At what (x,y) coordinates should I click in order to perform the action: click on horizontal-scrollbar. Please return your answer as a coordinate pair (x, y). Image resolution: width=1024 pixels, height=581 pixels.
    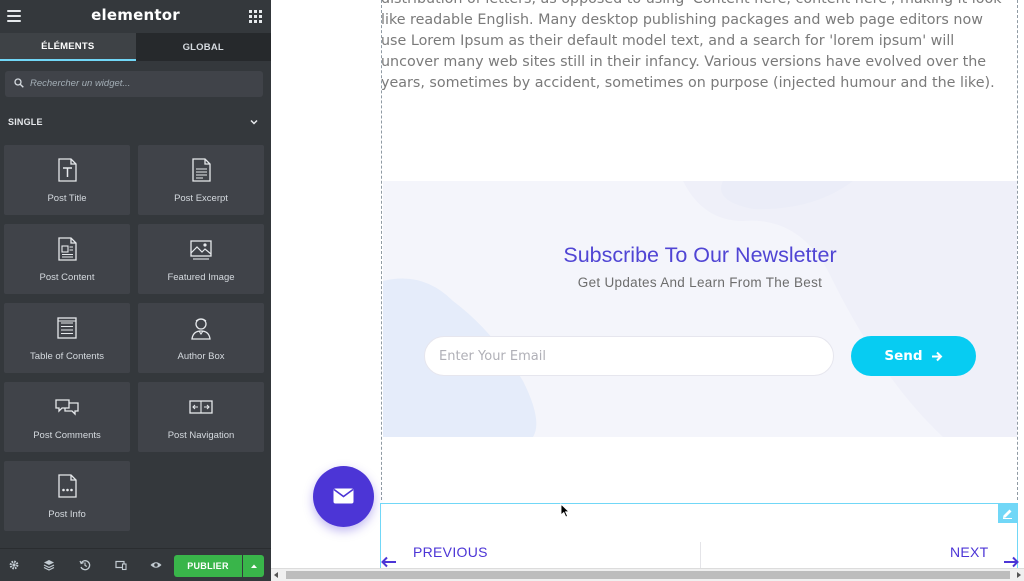
    Looking at the image, I should click on (647, 574).